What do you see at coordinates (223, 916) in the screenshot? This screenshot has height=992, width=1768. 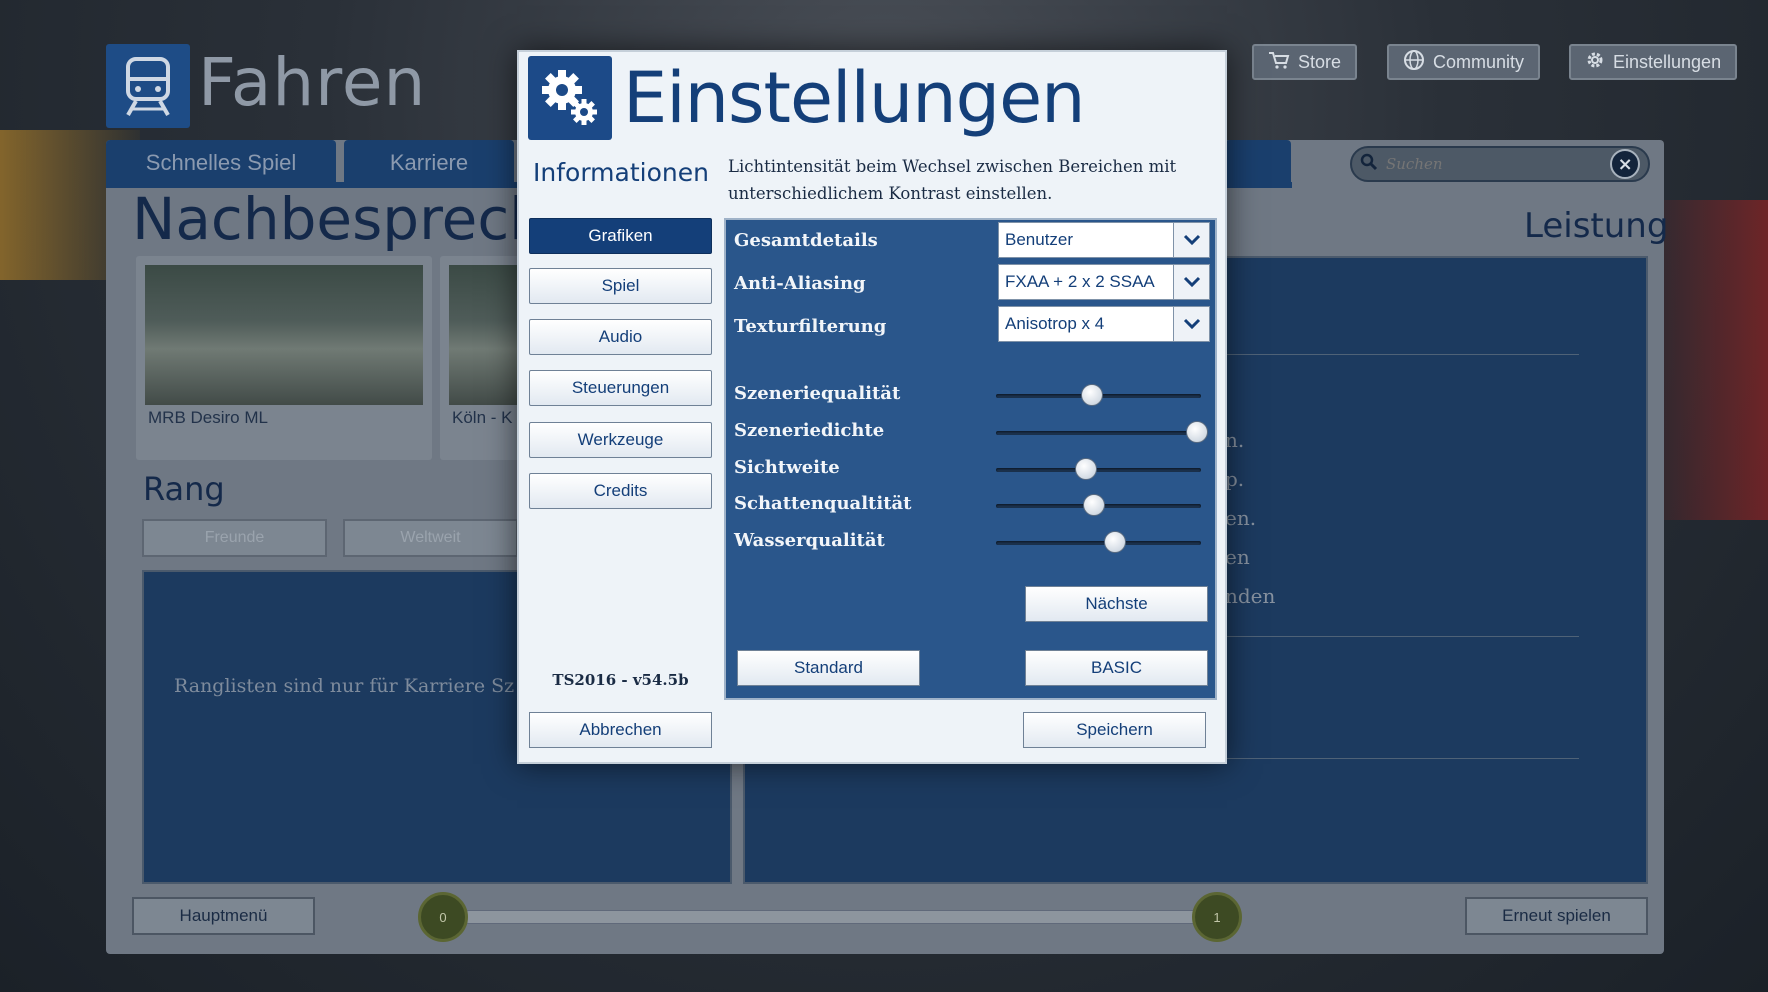 I see `main-menu-button: Hauptmenü` at bounding box center [223, 916].